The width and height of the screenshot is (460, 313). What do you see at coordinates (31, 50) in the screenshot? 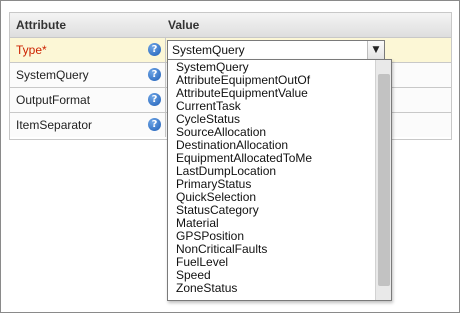
I see `attribute-label-type: Type*` at bounding box center [31, 50].